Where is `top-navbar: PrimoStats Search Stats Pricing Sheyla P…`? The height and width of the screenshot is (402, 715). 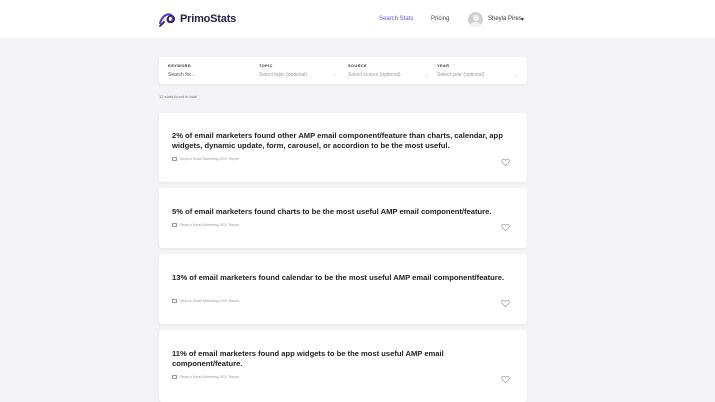 top-navbar: PrimoStats Search Stats Pricing Sheyla P… is located at coordinates (357, 19).